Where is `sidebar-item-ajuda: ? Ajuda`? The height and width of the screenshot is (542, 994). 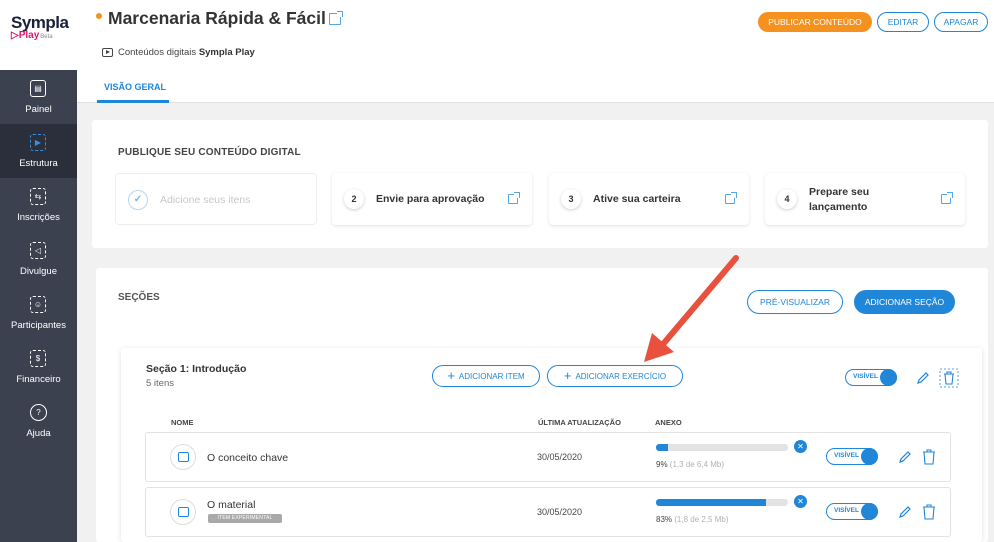
sidebar-item-ajuda: ? Ajuda is located at coordinates (38, 421).